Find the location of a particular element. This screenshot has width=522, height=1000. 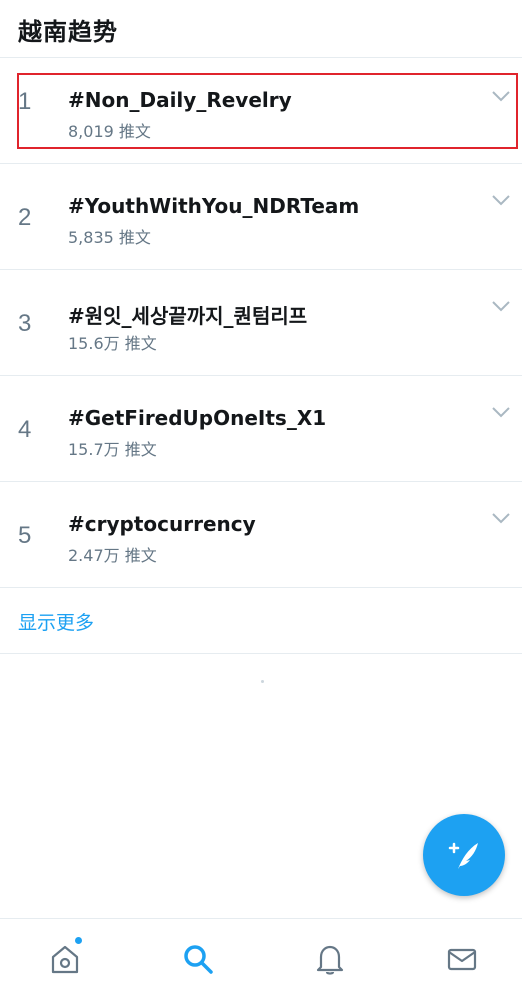

home-icon is located at coordinates (65, 959).